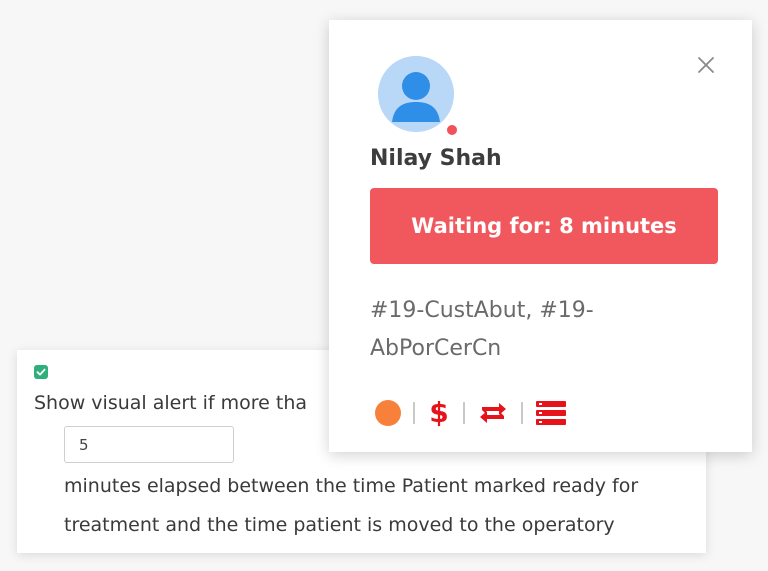  Describe the element at coordinates (471, 413) in the screenshot. I see `patient-action-icons: $` at that location.